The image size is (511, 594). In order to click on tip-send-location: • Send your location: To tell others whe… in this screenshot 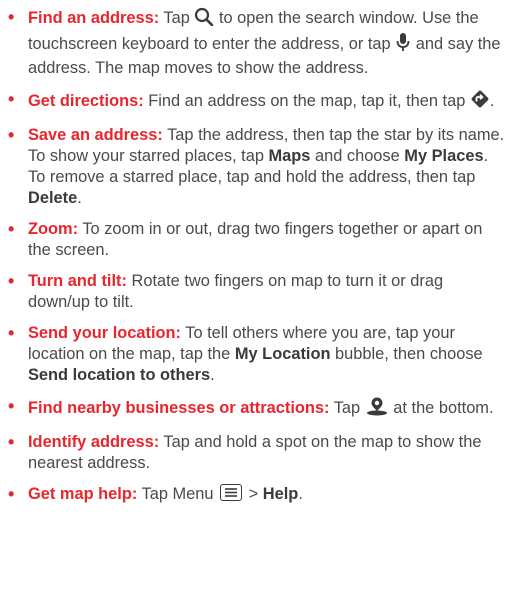, I will do `click(255, 354)`.